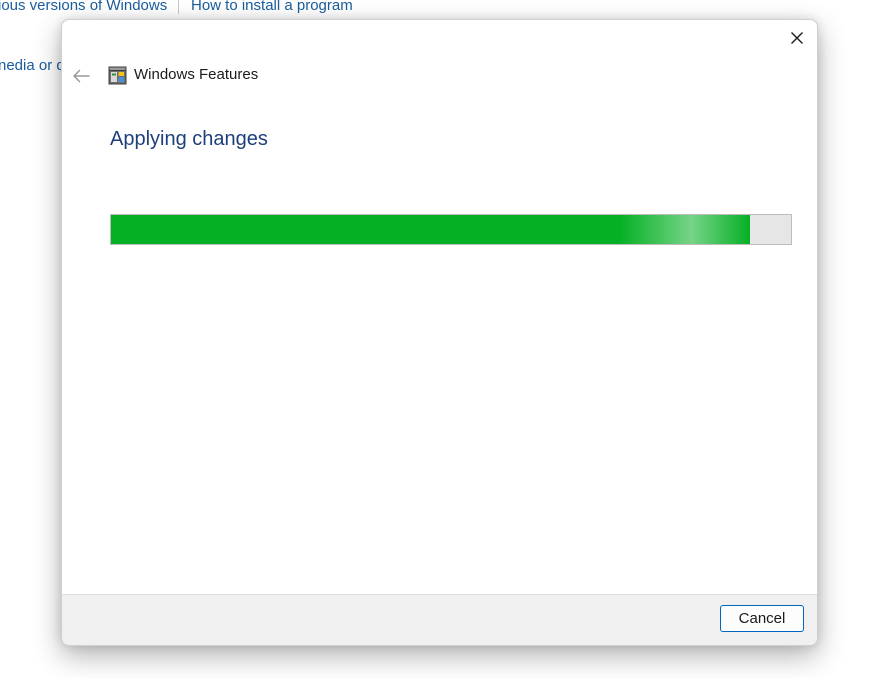 This screenshot has width=875, height=678. Describe the element at coordinates (117, 75) in the screenshot. I see `windows-features-icon` at that location.